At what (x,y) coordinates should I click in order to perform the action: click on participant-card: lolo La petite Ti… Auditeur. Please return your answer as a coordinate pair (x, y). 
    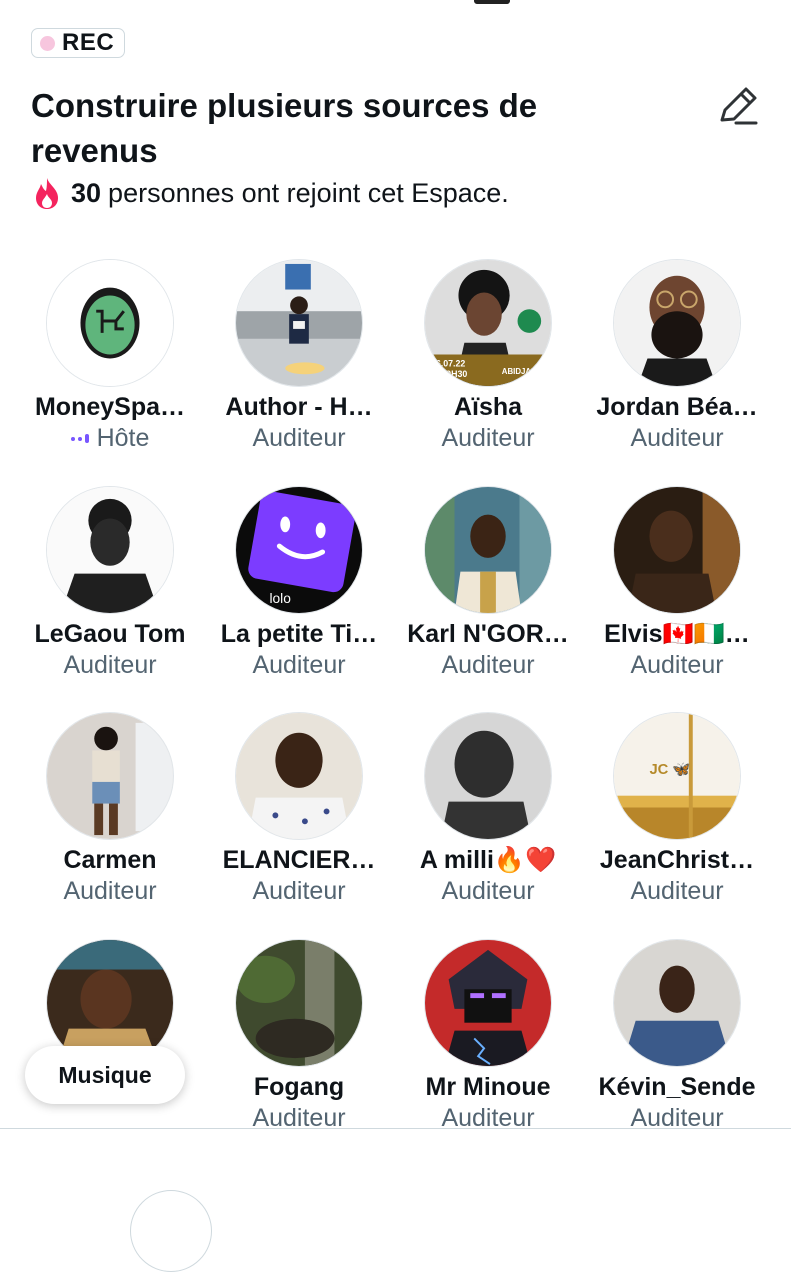
    Looking at the image, I should click on (299, 583).